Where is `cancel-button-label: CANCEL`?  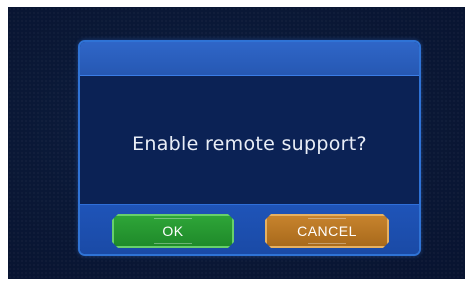
cancel-button-label: CANCEL is located at coordinates (327, 231).